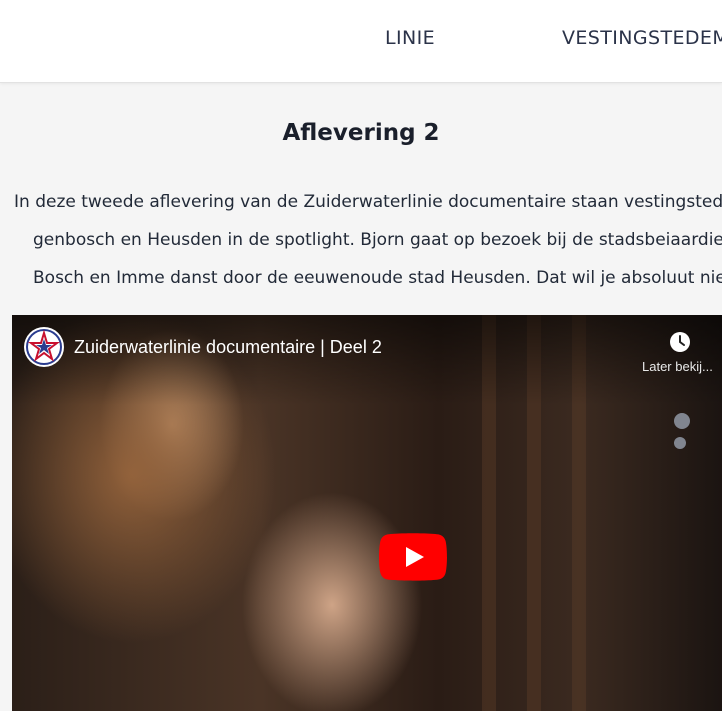 This screenshot has height=711, width=722. Describe the element at coordinates (410, 38) in the screenshot. I see `nav-item-linie: LINIE` at that location.